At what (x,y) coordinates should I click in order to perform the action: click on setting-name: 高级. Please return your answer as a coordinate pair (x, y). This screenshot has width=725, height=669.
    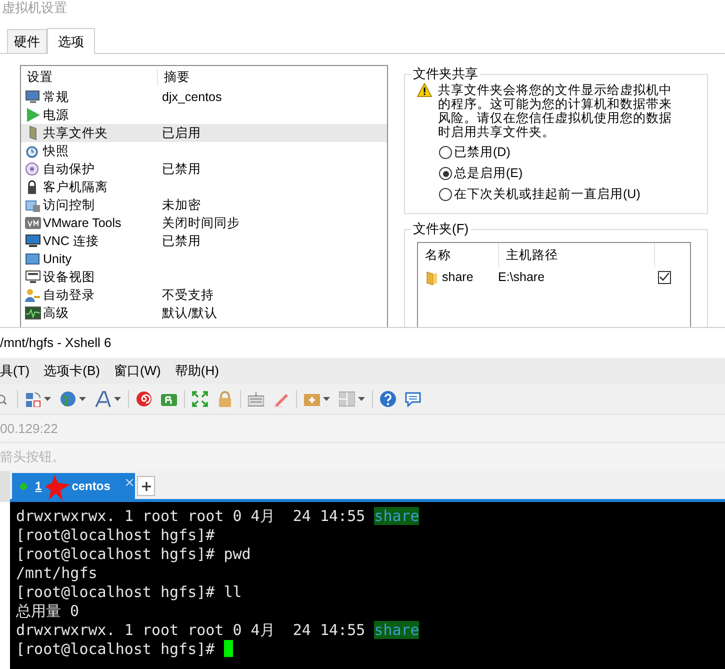
    Looking at the image, I should click on (56, 313).